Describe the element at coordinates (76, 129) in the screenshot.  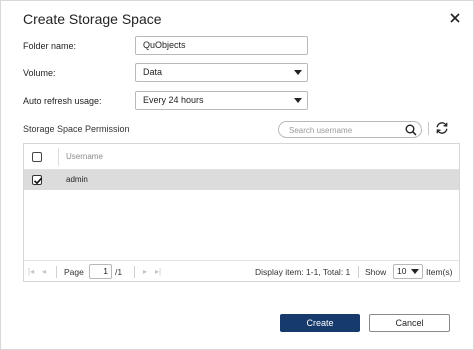
I see `permission-section-label: Storage Space Permission` at that location.